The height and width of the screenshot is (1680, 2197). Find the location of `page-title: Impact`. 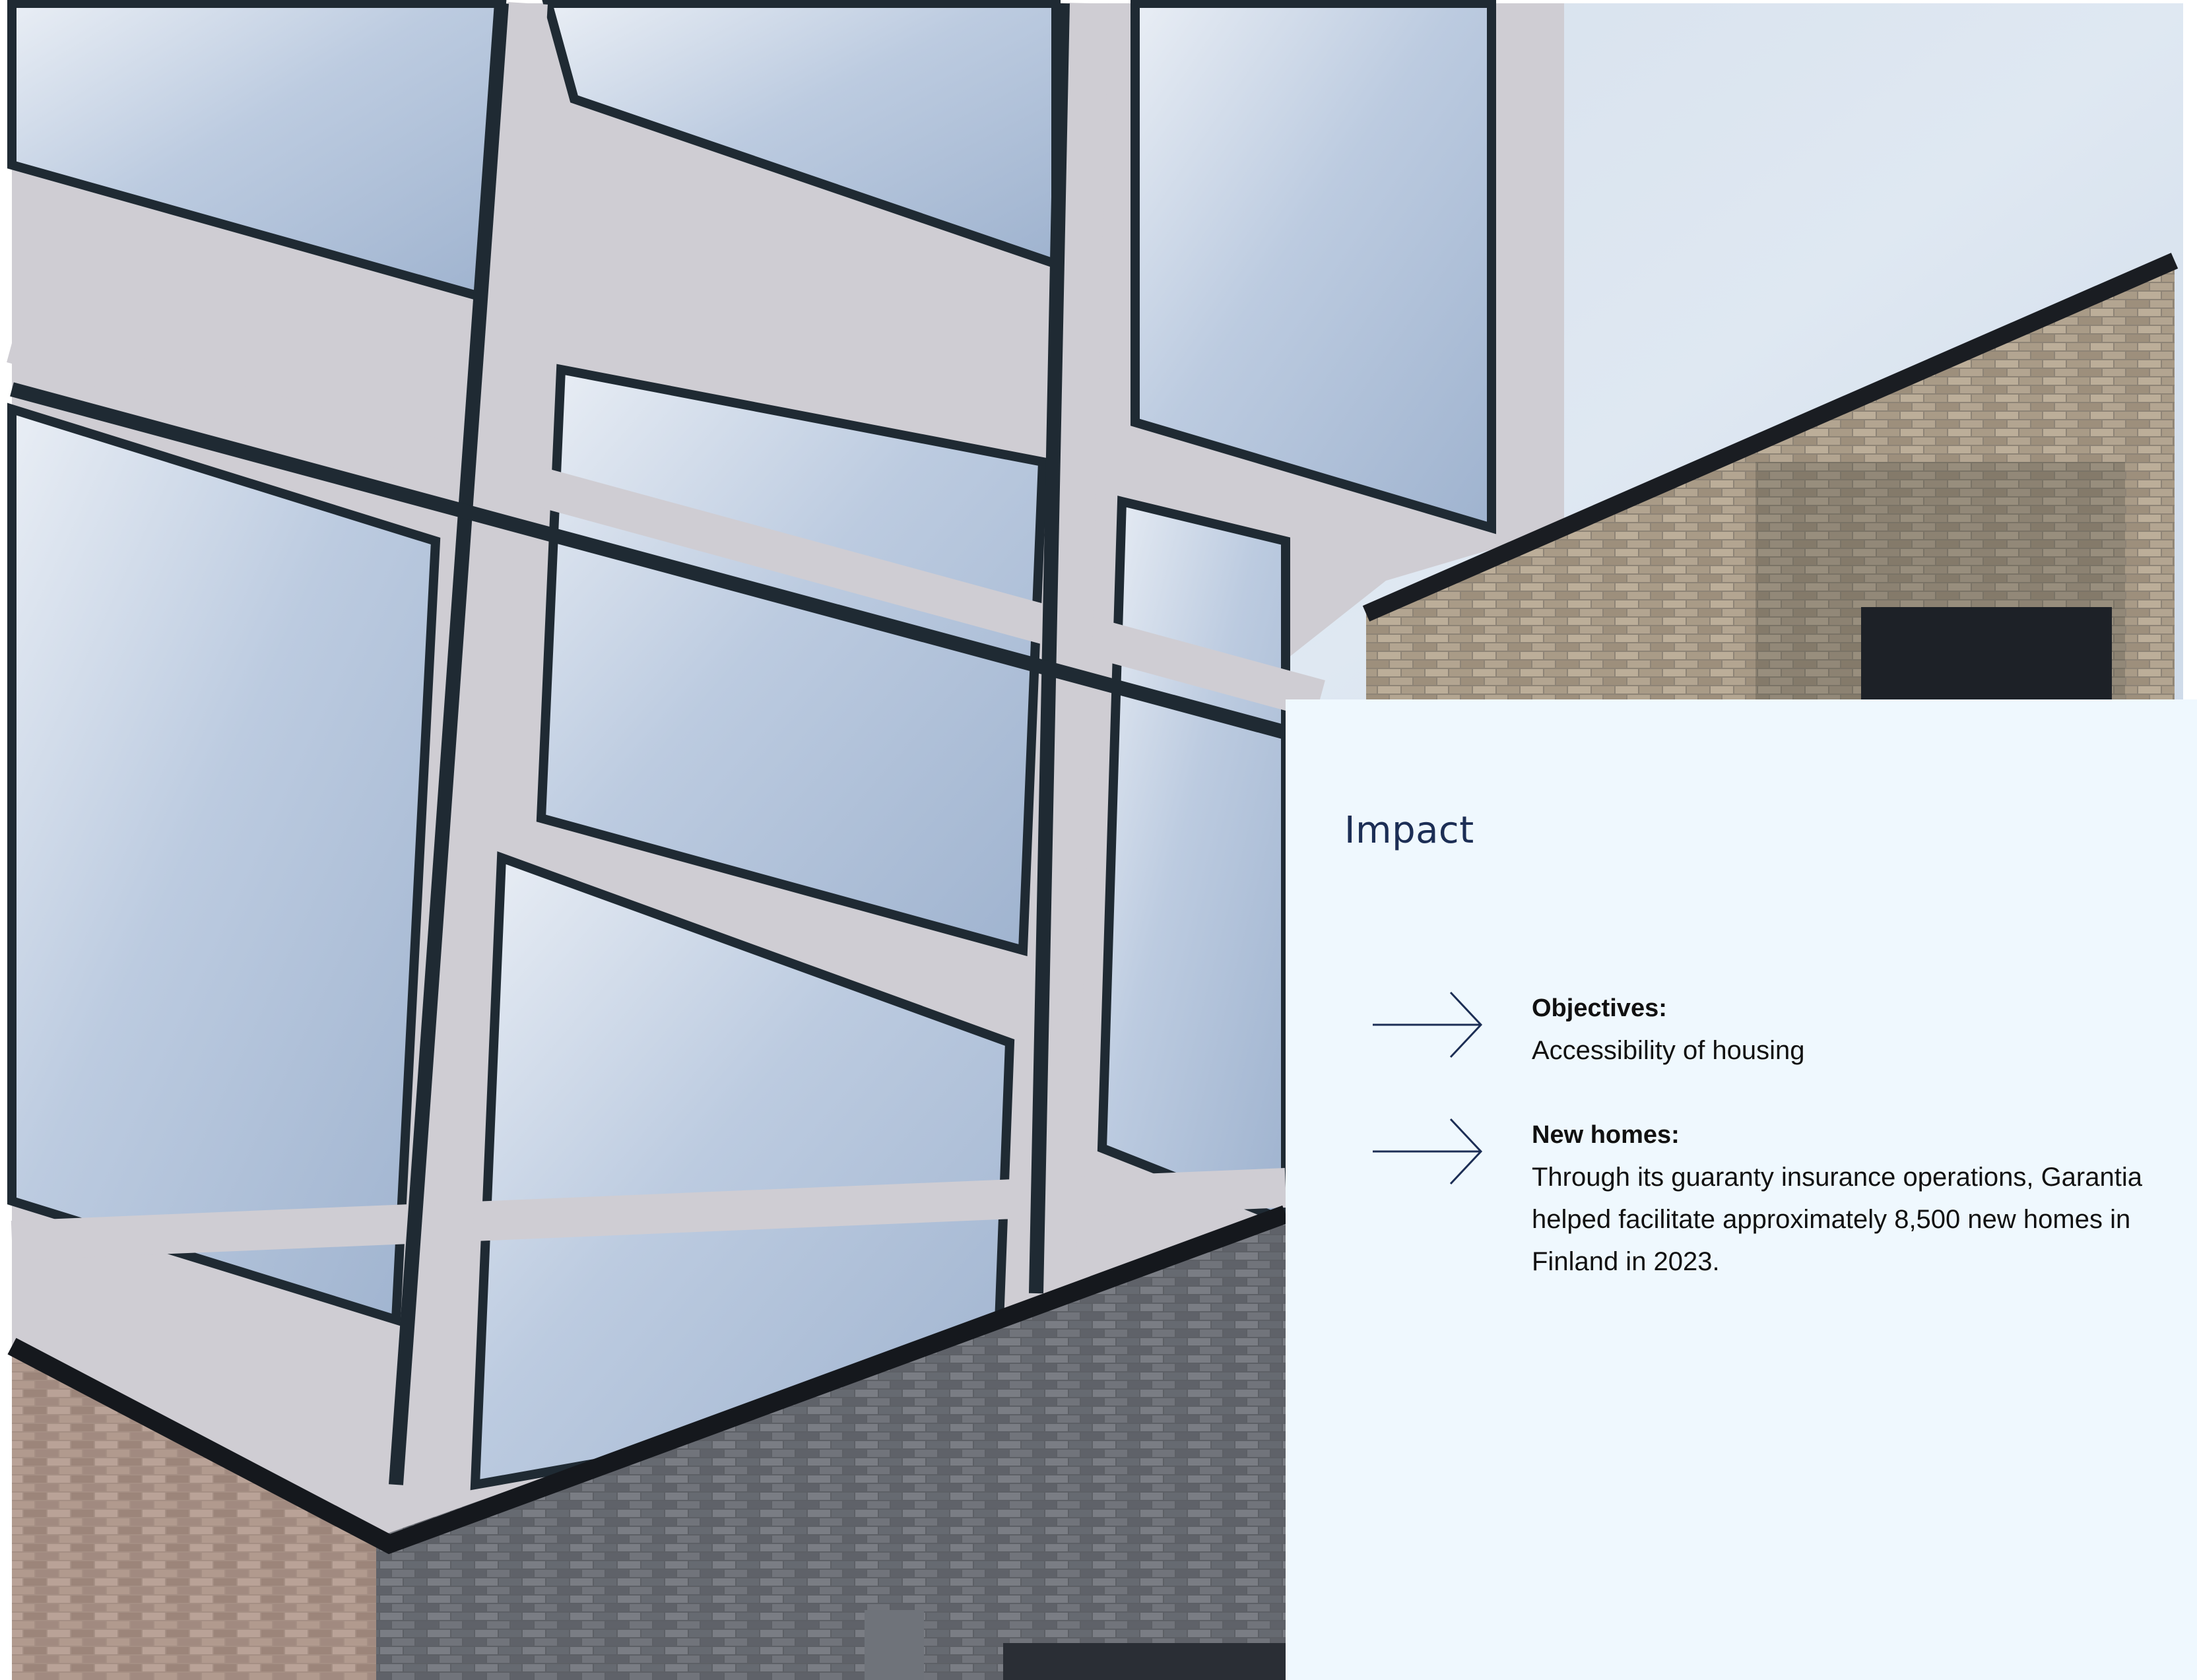

page-title: Impact is located at coordinates (1409, 830).